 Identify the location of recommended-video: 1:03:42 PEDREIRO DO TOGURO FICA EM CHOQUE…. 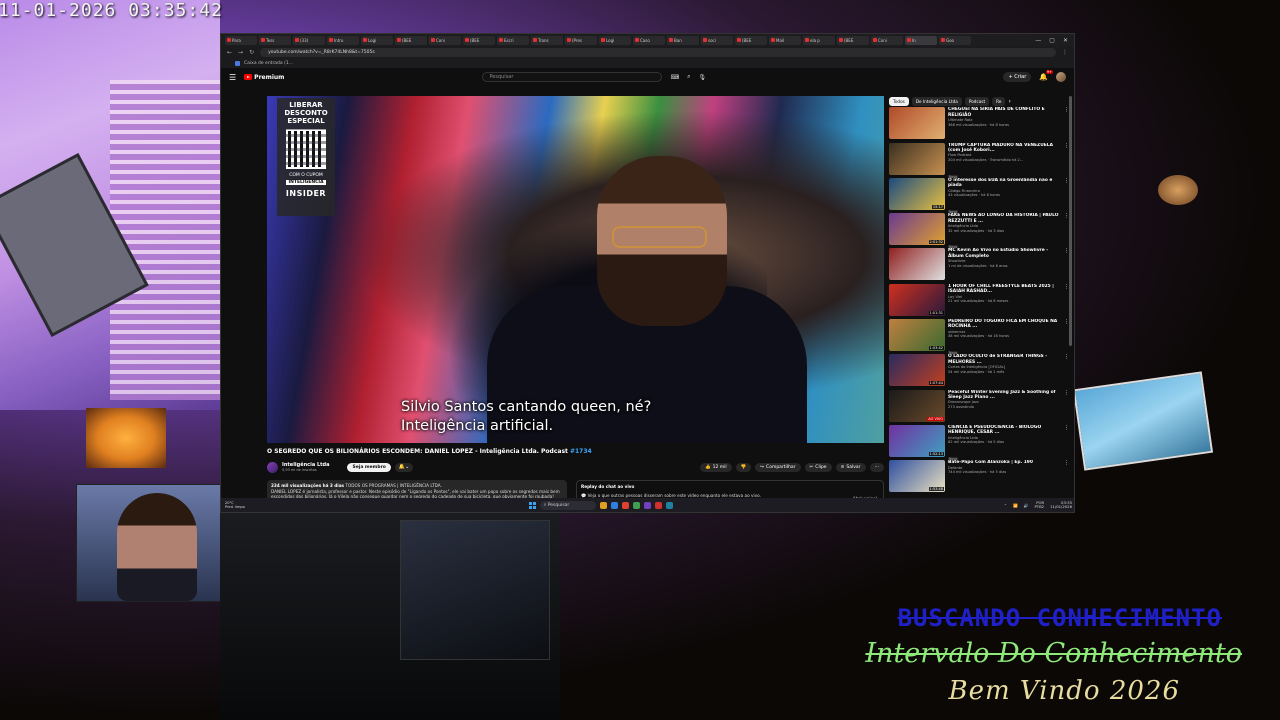
(979, 337).